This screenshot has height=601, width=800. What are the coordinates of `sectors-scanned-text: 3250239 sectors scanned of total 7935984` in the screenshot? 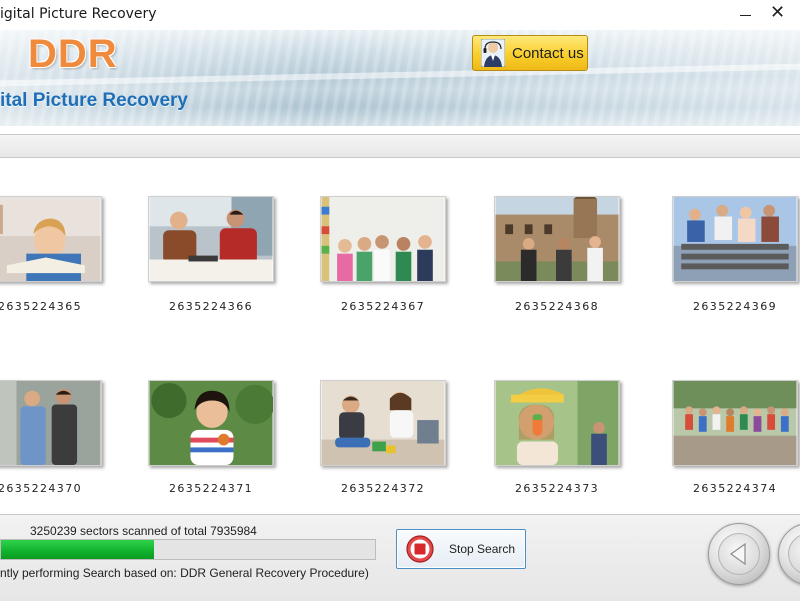 It's located at (143, 531).